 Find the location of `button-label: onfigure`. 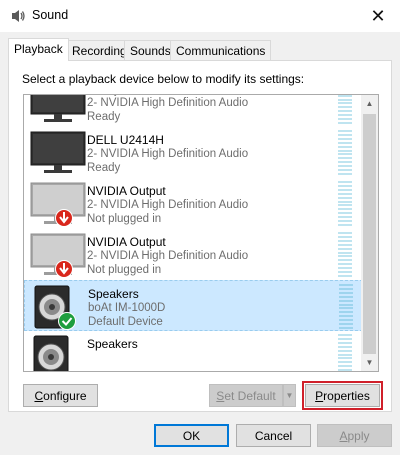

button-label: onfigure is located at coordinates (65, 395).